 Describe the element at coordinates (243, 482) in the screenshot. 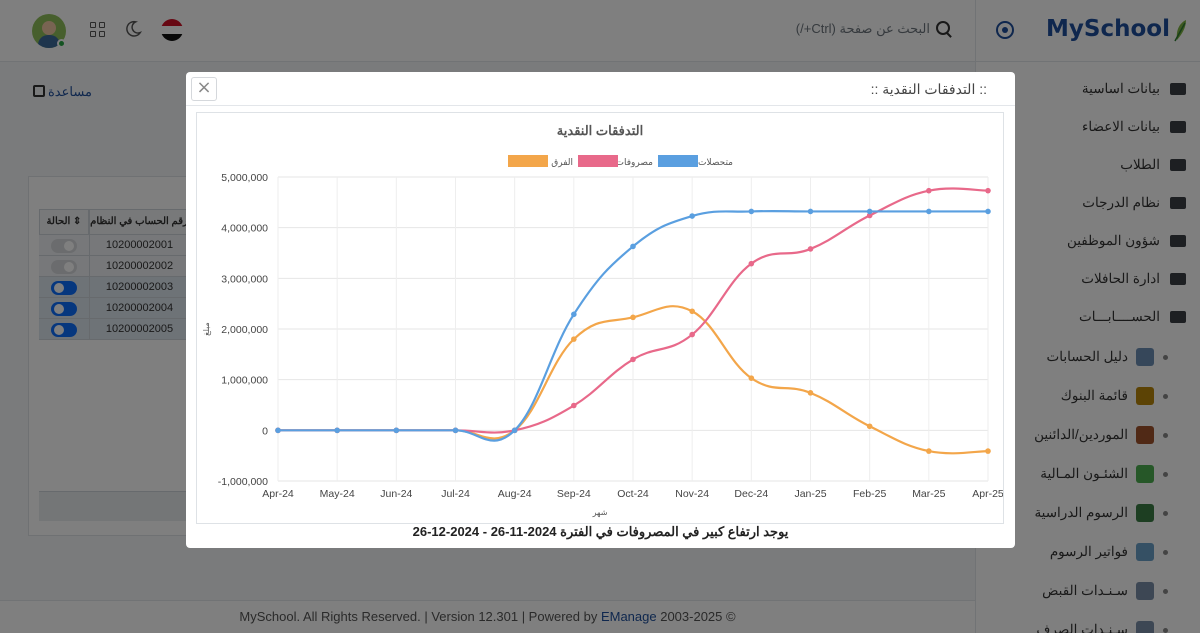

I see `y-tick-label: -1,000,000` at that location.